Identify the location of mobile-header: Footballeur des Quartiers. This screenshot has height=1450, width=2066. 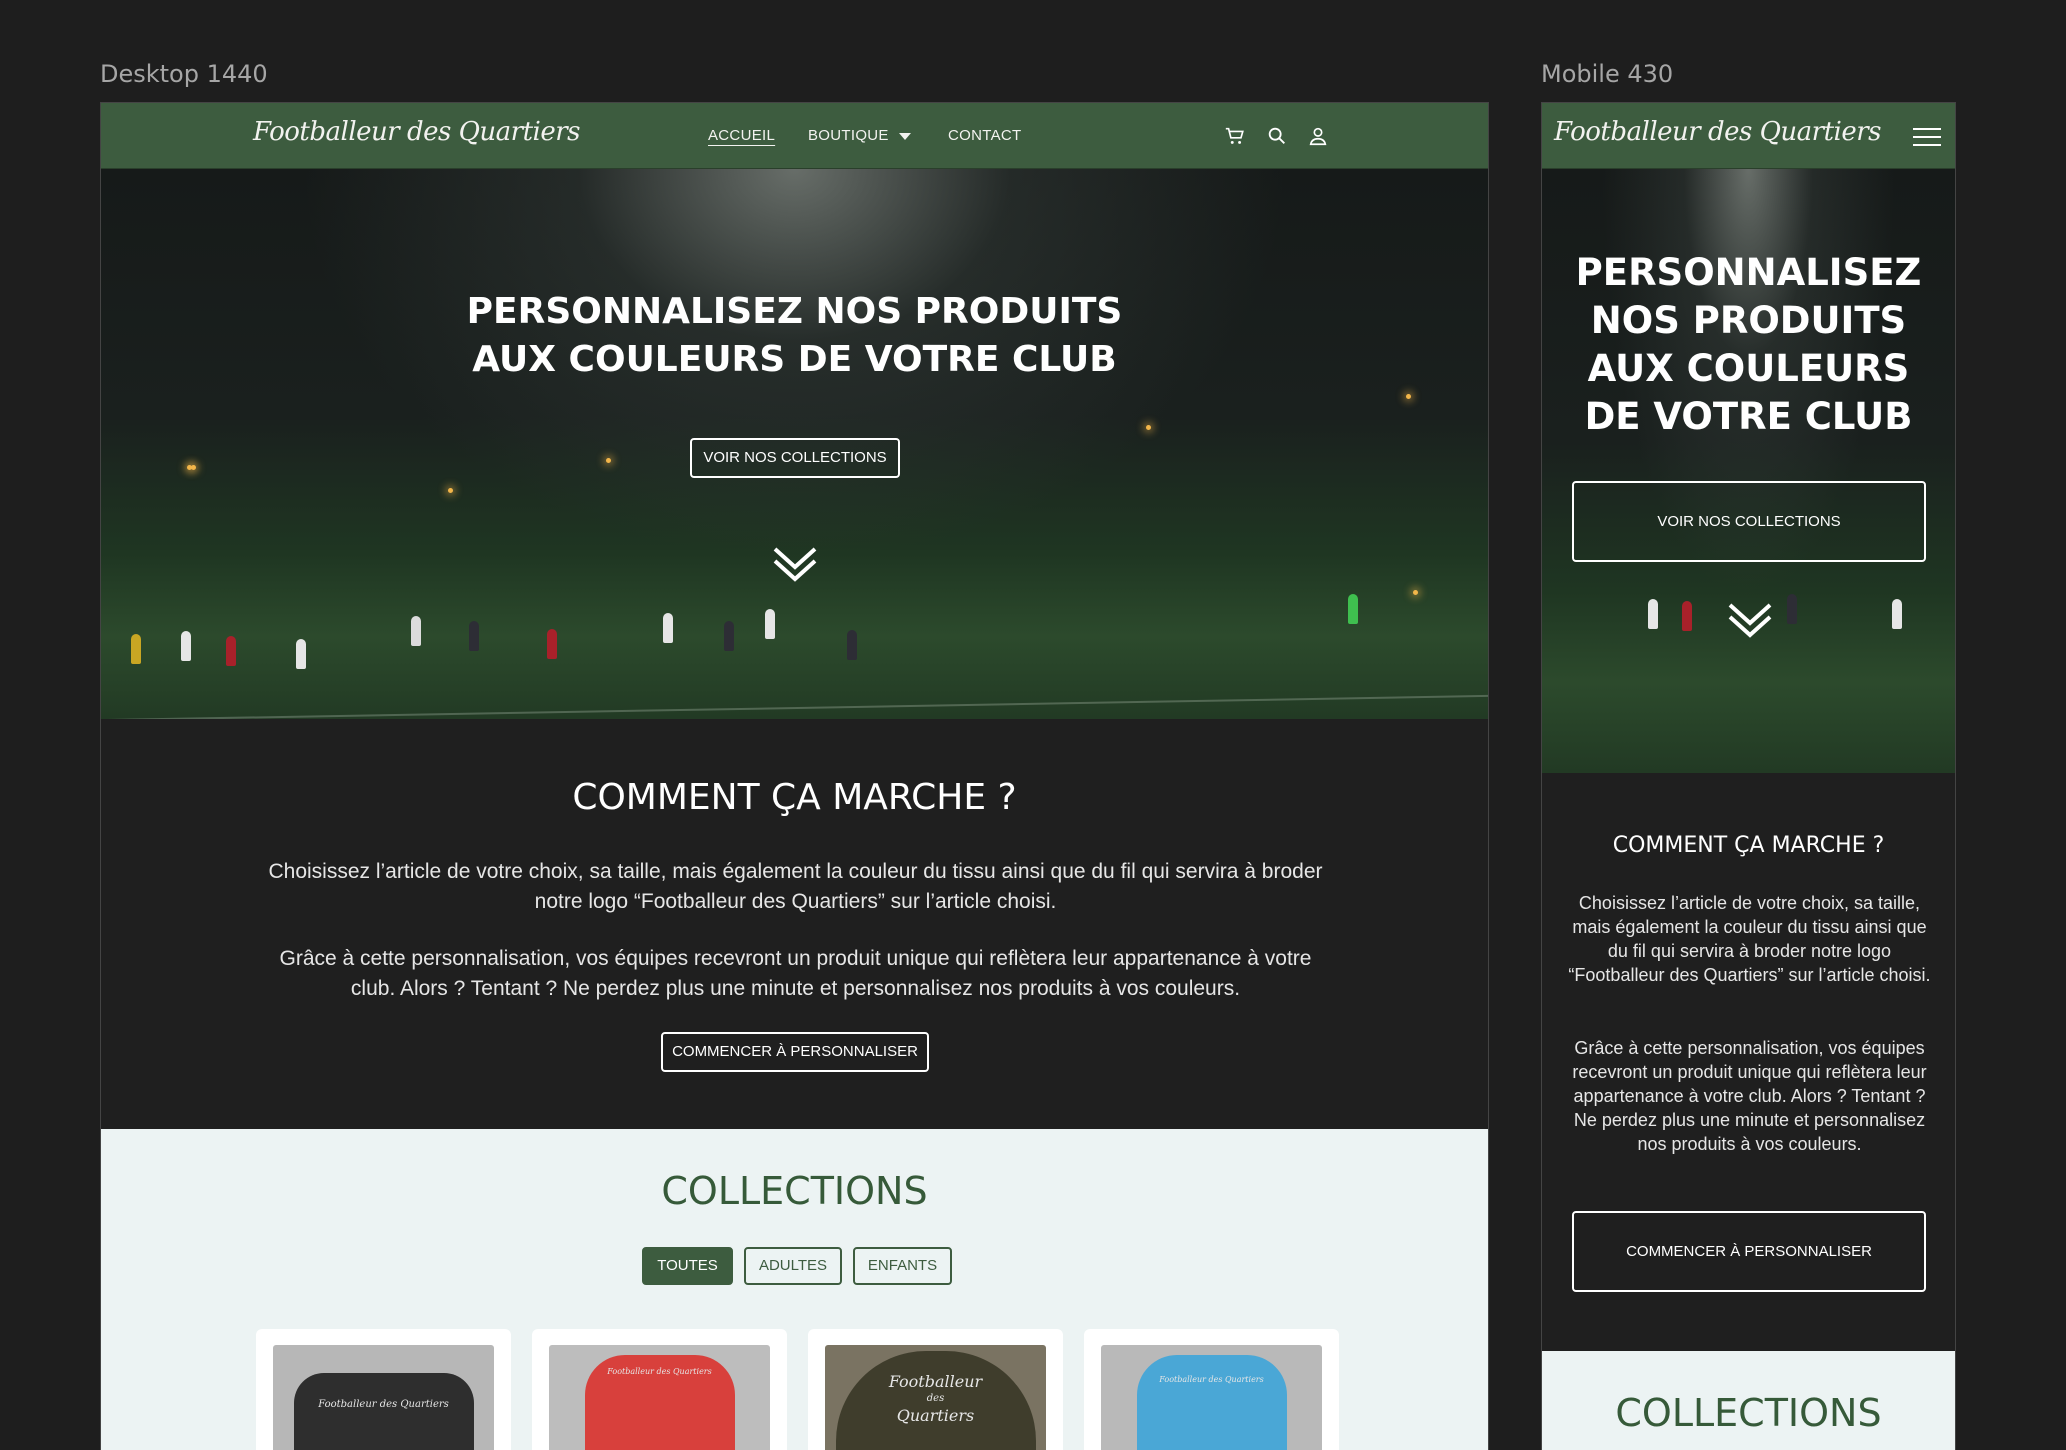
(1748, 136).